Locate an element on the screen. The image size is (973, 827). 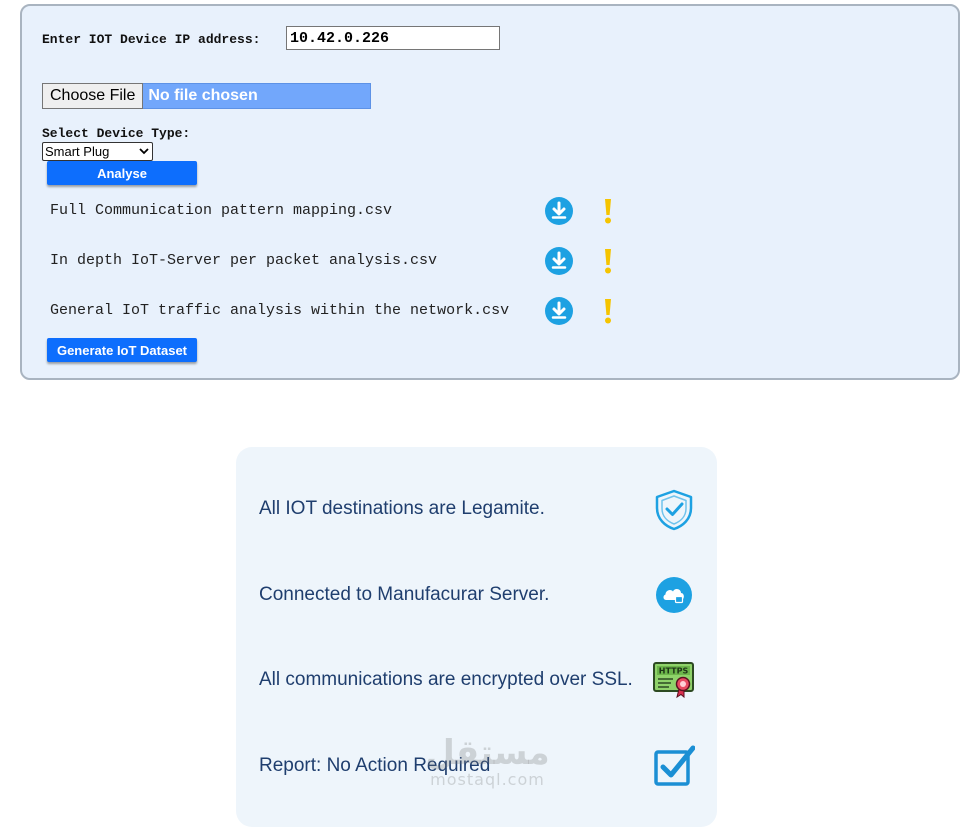
ip-address-input is located at coordinates (393, 38).